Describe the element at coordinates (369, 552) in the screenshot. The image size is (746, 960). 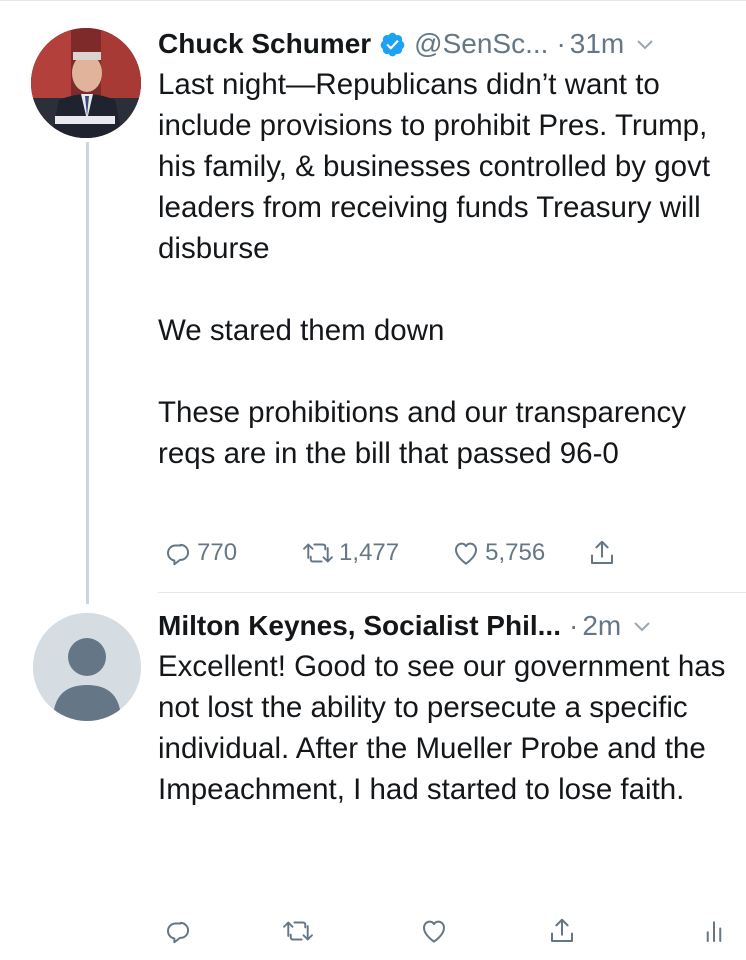
I see `retweet-count: 1,477` at that location.